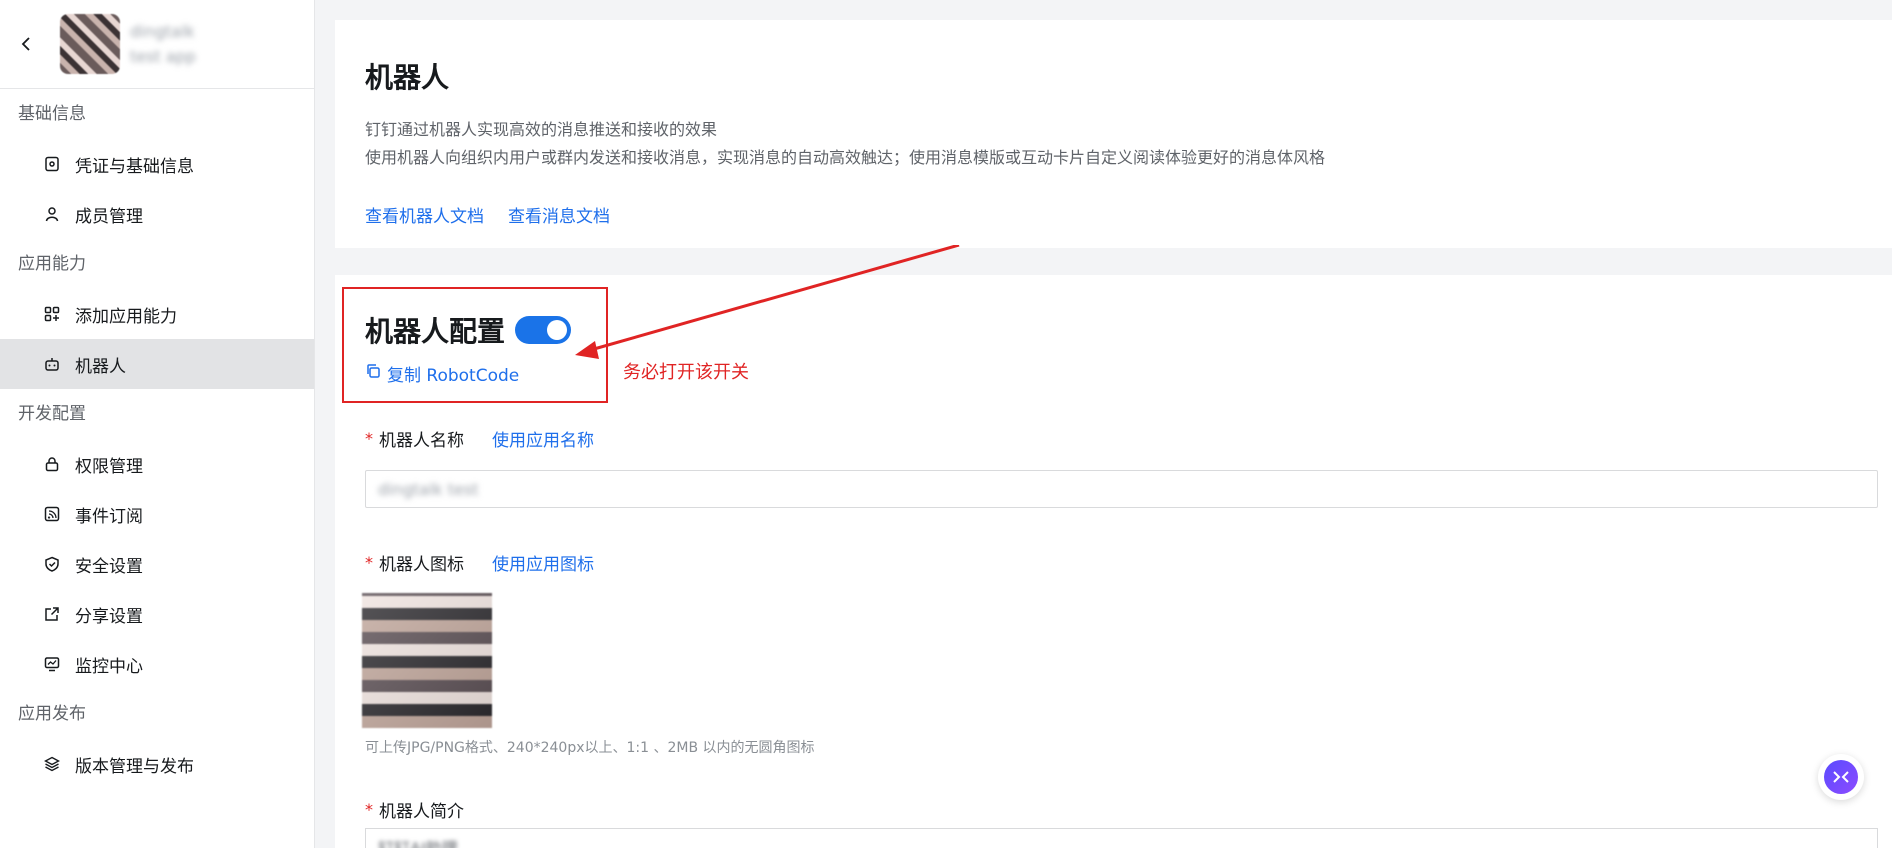 This screenshot has width=1892, height=848. What do you see at coordinates (52, 164) in the screenshot?
I see `credential-icon` at bounding box center [52, 164].